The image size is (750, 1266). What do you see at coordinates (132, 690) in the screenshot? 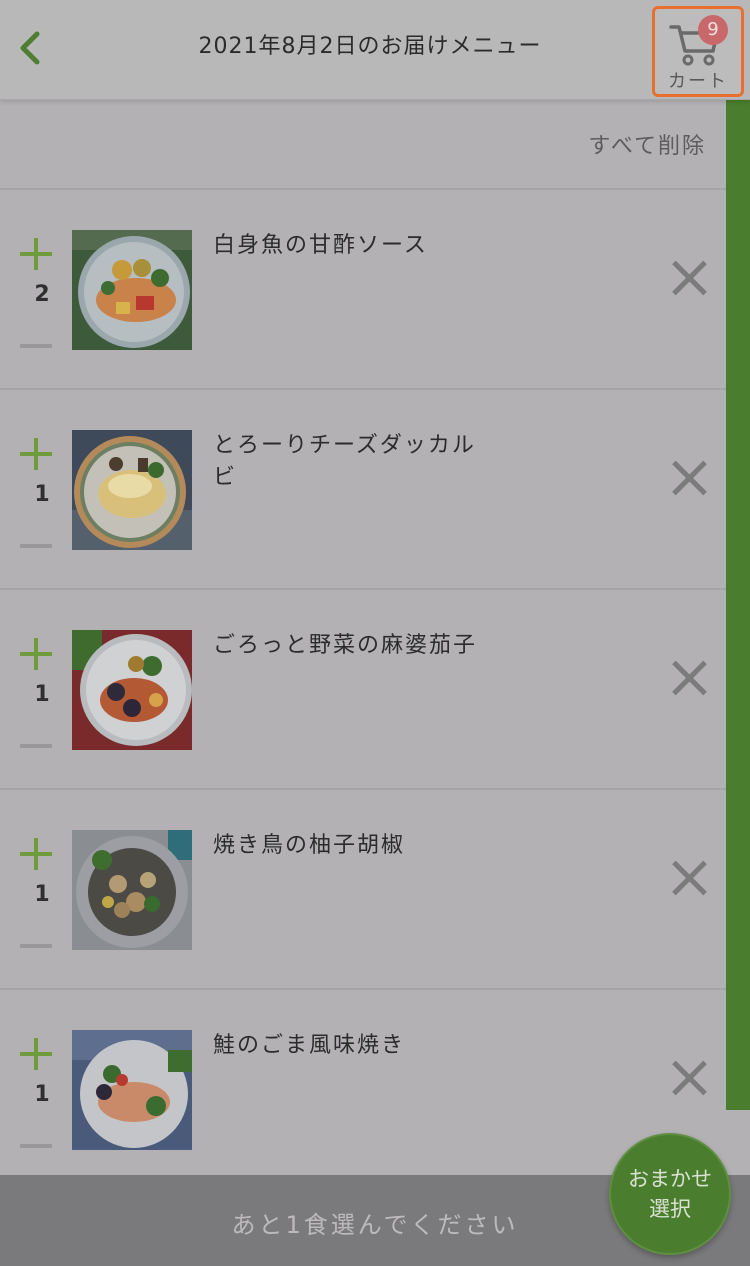
I see `dish-image-mapo-eggplant` at bounding box center [132, 690].